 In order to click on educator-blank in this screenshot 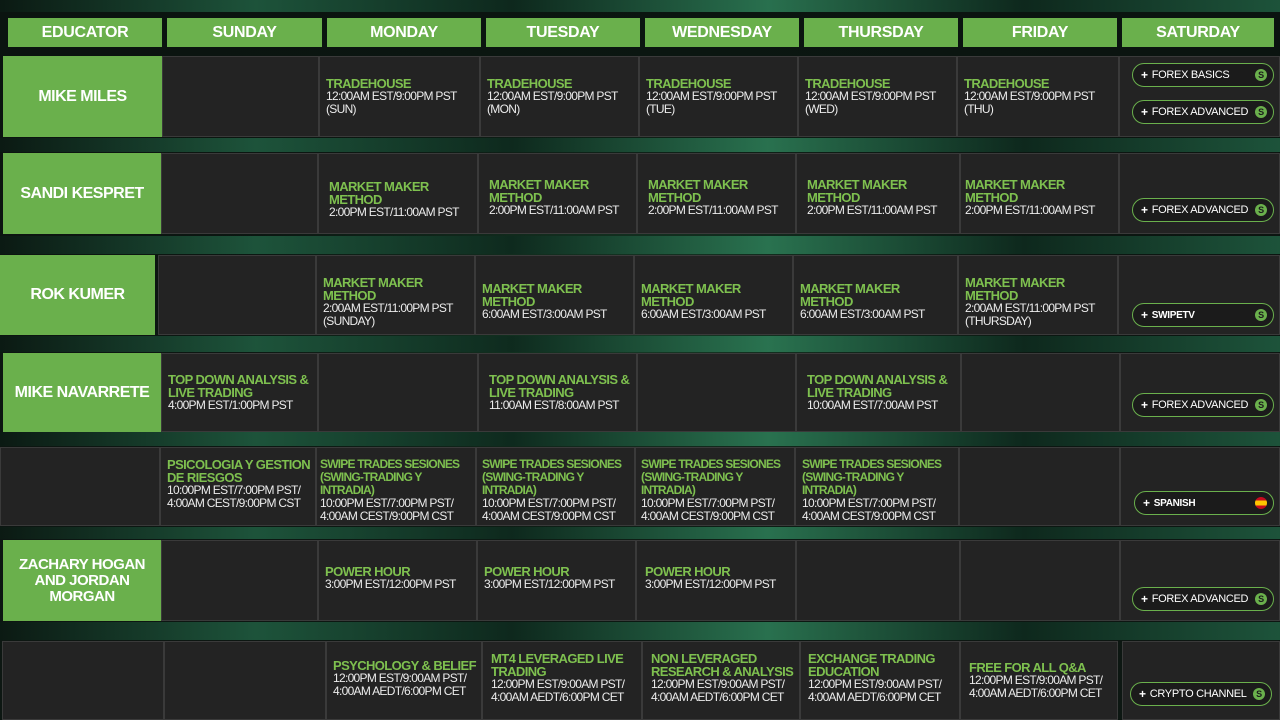, I will do `click(83, 680)`.